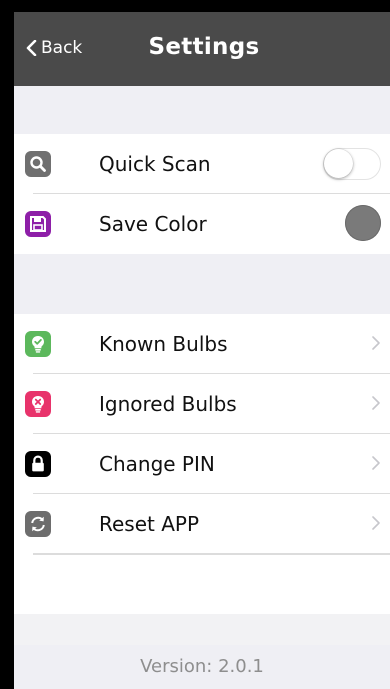 The height and width of the screenshot is (689, 390). Describe the element at coordinates (168, 404) in the screenshot. I see `ignored-bulbs-label: Ignored Bulbs` at that location.